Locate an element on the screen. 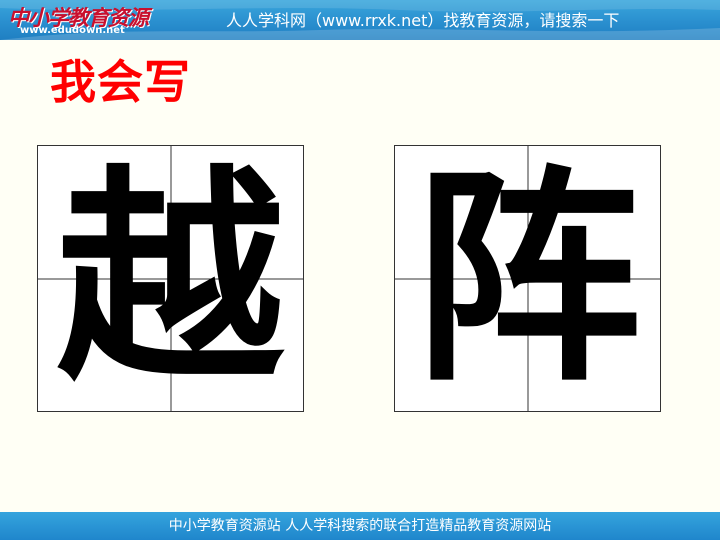 The width and height of the screenshot is (720, 540). site-logo-url: www.edudown.net is located at coordinates (72, 30).